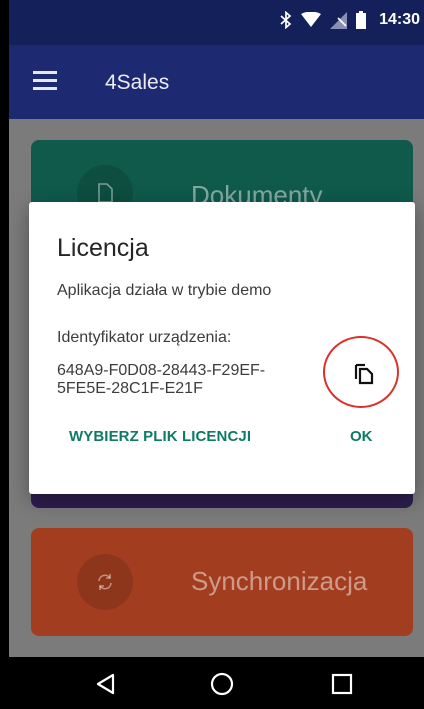 The image size is (424, 709). What do you see at coordinates (216, 82) in the screenshot?
I see `app-bar: 4Sales` at bounding box center [216, 82].